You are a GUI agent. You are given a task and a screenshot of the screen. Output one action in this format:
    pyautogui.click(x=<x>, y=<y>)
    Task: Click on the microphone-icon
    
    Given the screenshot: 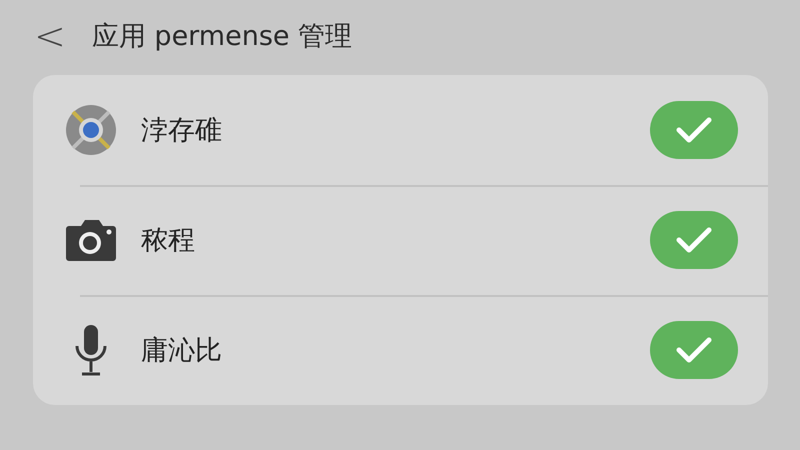 What is the action you would take?
    pyautogui.click(x=91, y=350)
    